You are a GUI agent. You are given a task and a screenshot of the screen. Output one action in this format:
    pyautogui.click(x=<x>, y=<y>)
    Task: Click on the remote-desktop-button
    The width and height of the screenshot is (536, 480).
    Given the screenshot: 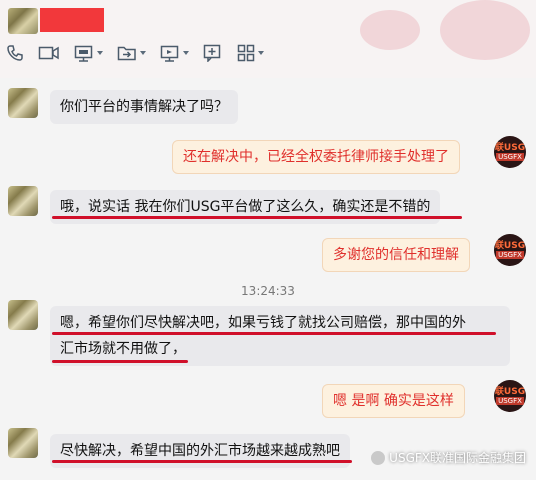 What is the action you would take?
    pyautogui.click(x=174, y=53)
    